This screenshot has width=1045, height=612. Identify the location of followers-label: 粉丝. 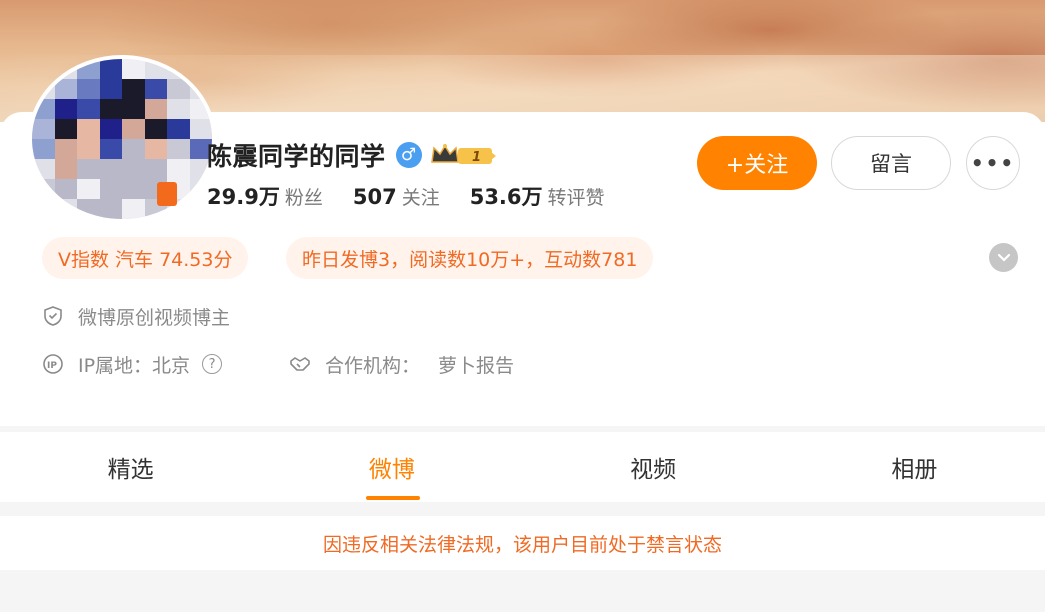
(304, 196).